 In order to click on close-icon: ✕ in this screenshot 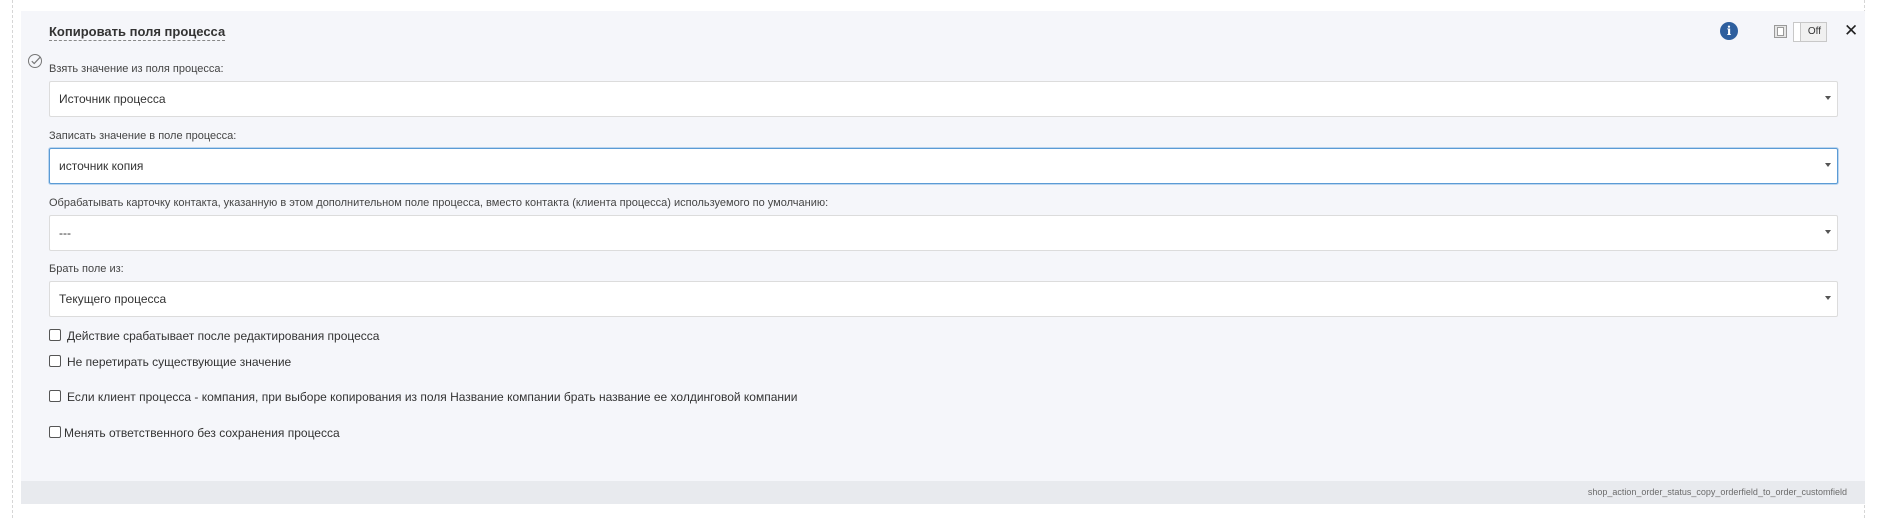, I will do `click(1851, 31)`.